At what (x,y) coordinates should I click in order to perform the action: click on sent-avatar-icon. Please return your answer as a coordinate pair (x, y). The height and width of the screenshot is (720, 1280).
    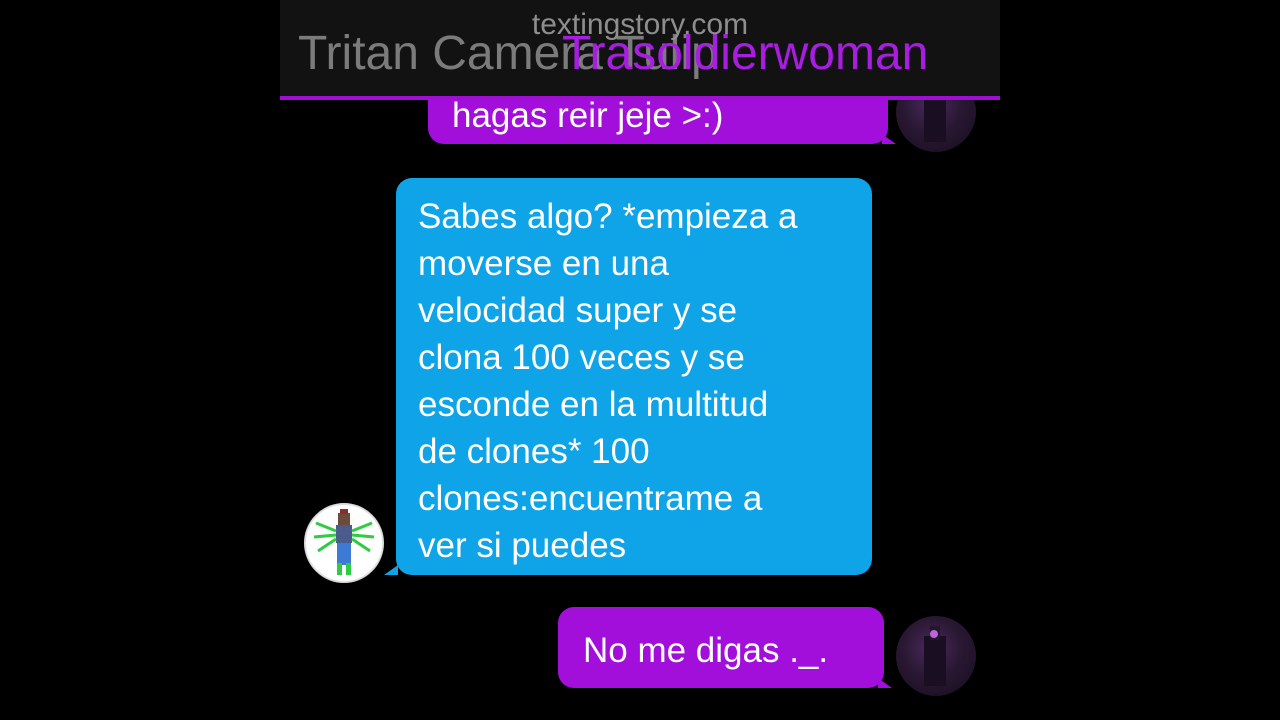
    Looking at the image, I should click on (936, 656).